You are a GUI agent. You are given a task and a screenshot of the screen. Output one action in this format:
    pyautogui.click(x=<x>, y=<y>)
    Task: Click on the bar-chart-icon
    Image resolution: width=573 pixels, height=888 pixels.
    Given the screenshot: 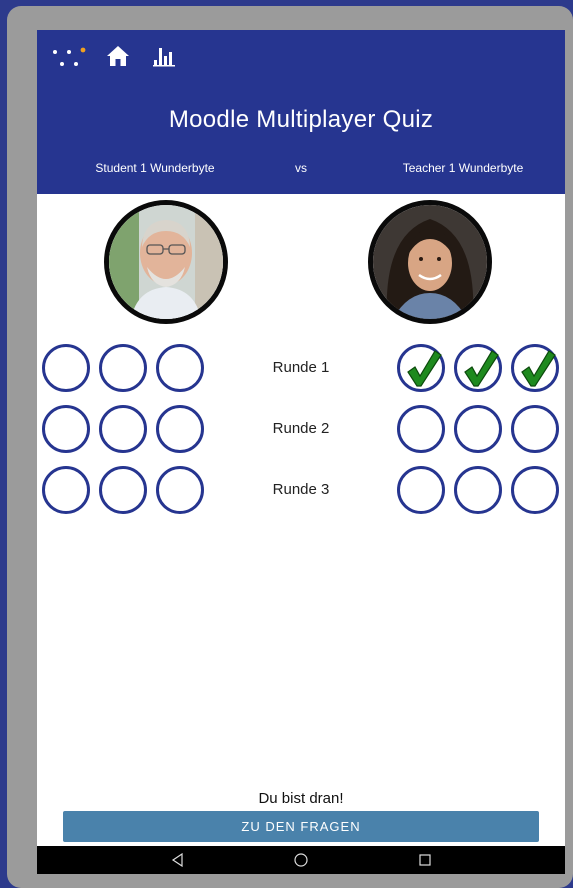 What is the action you would take?
    pyautogui.click(x=165, y=56)
    